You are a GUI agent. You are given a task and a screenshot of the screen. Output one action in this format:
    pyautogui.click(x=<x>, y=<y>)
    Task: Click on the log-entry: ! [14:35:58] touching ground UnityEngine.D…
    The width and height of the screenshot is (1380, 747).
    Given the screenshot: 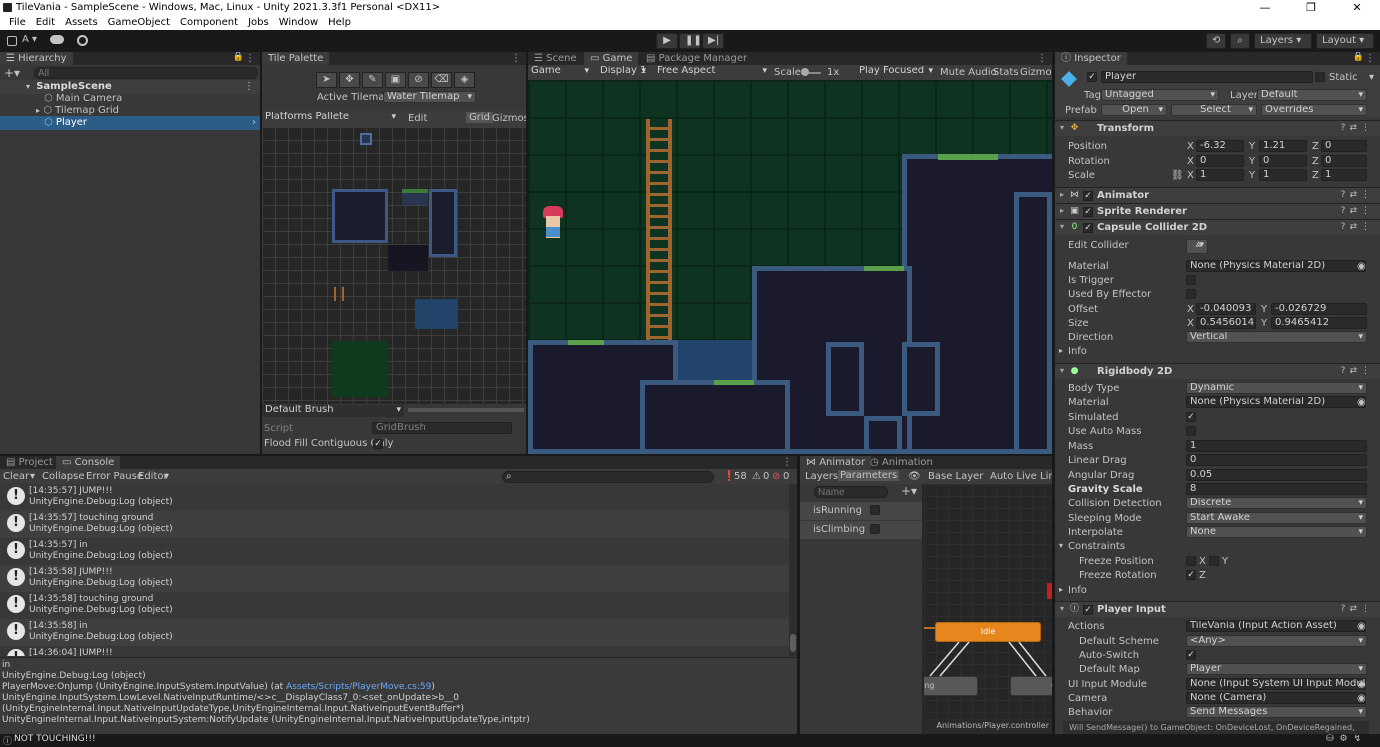 What is the action you would take?
    pyautogui.click(x=394, y=605)
    